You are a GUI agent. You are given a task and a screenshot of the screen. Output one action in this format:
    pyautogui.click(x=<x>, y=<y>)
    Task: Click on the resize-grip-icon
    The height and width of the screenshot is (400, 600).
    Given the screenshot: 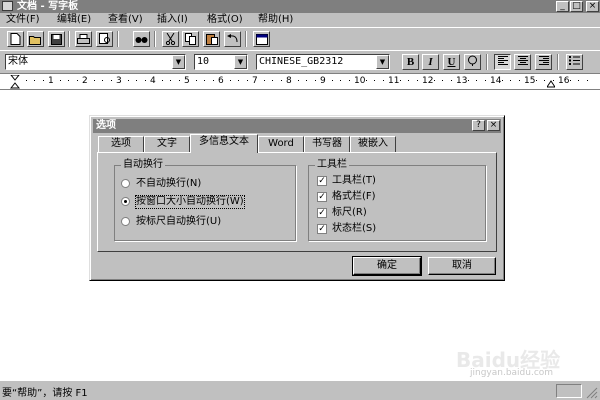 What is the action you would take?
    pyautogui.click(x=592, y=393)
    